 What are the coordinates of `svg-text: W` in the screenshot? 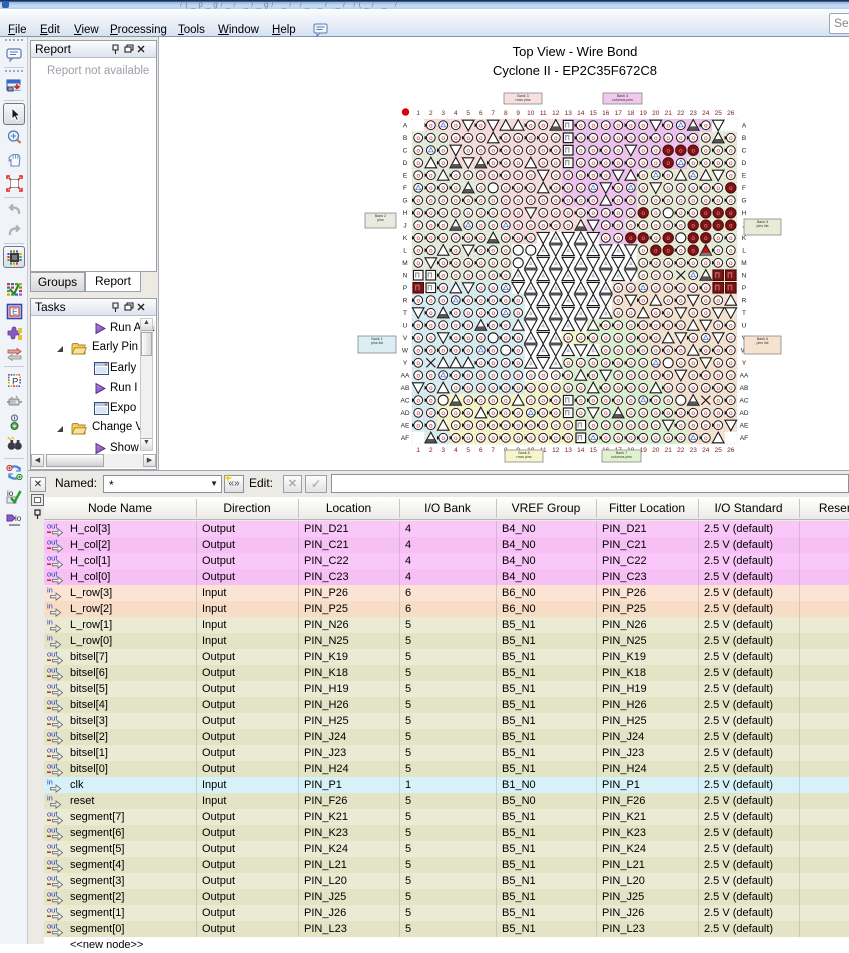 It's located at (405, 351).